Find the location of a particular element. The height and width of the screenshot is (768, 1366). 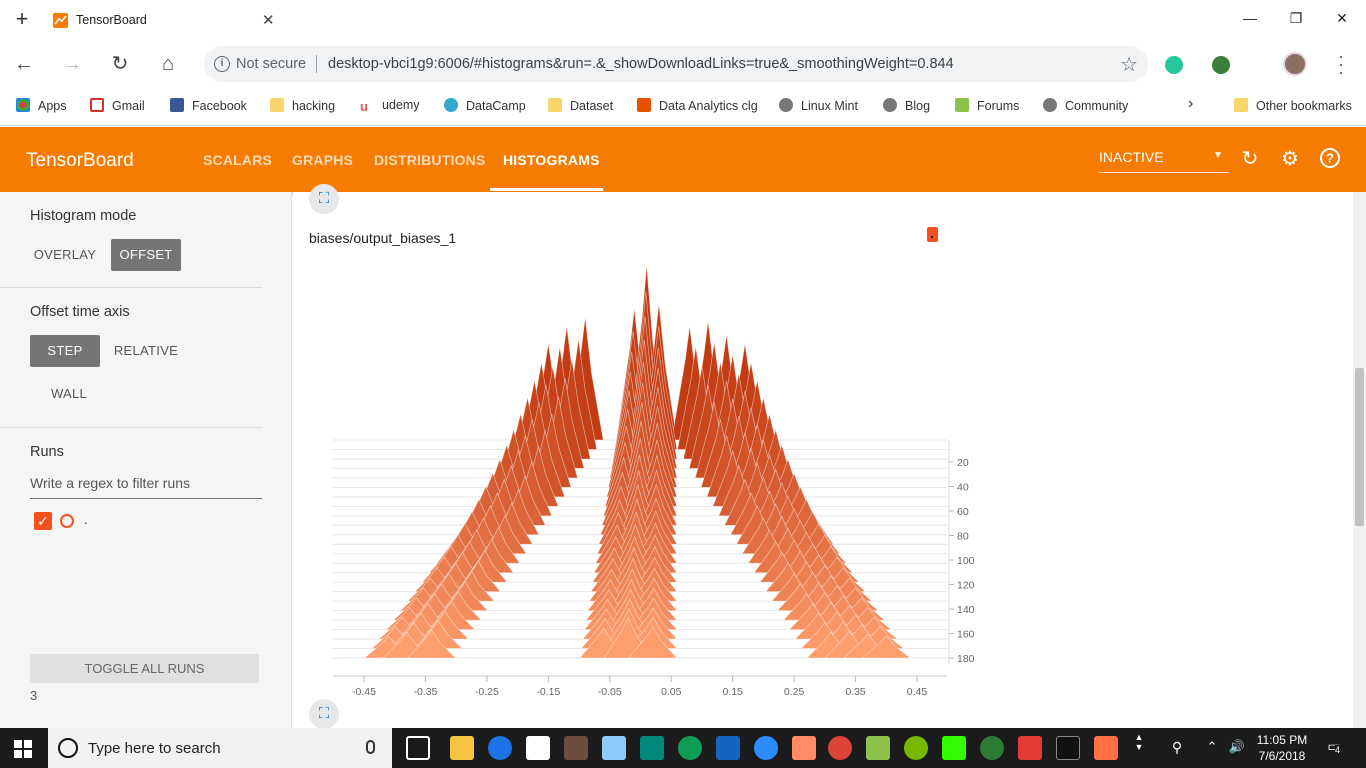

people-icon: ⚲ is located at coordinates (1177, 747).